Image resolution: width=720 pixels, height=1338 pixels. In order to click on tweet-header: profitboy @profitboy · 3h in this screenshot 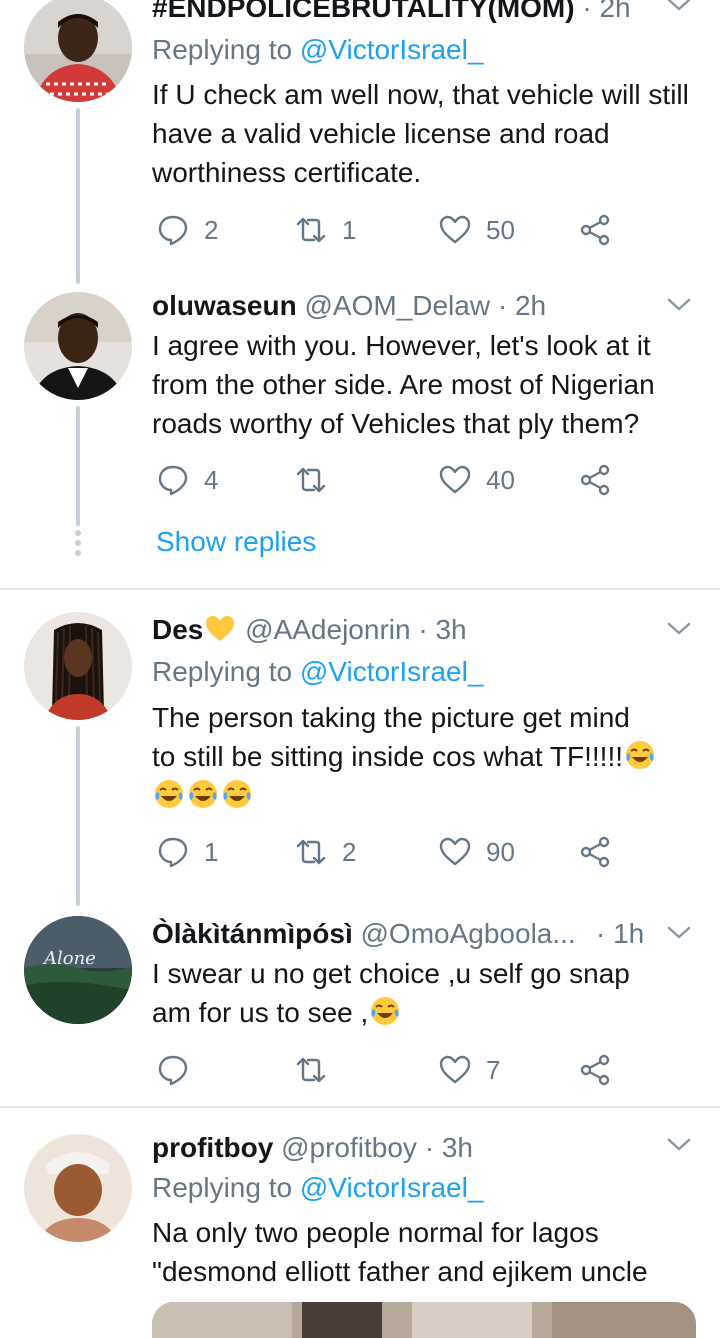, I will do `click(406, 1148)`.